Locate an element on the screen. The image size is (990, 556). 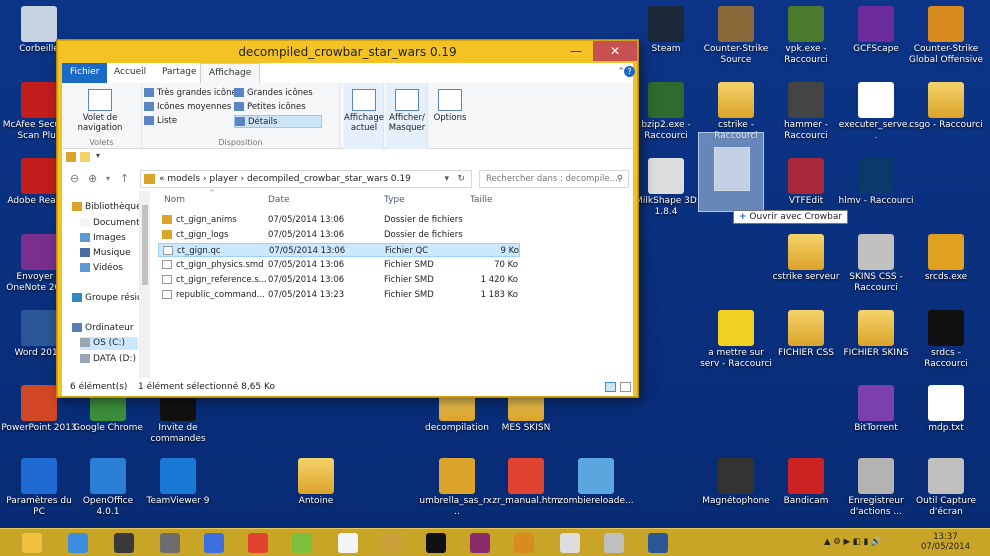
tab-fichier: Fichier is located at coordinates (85, 73).